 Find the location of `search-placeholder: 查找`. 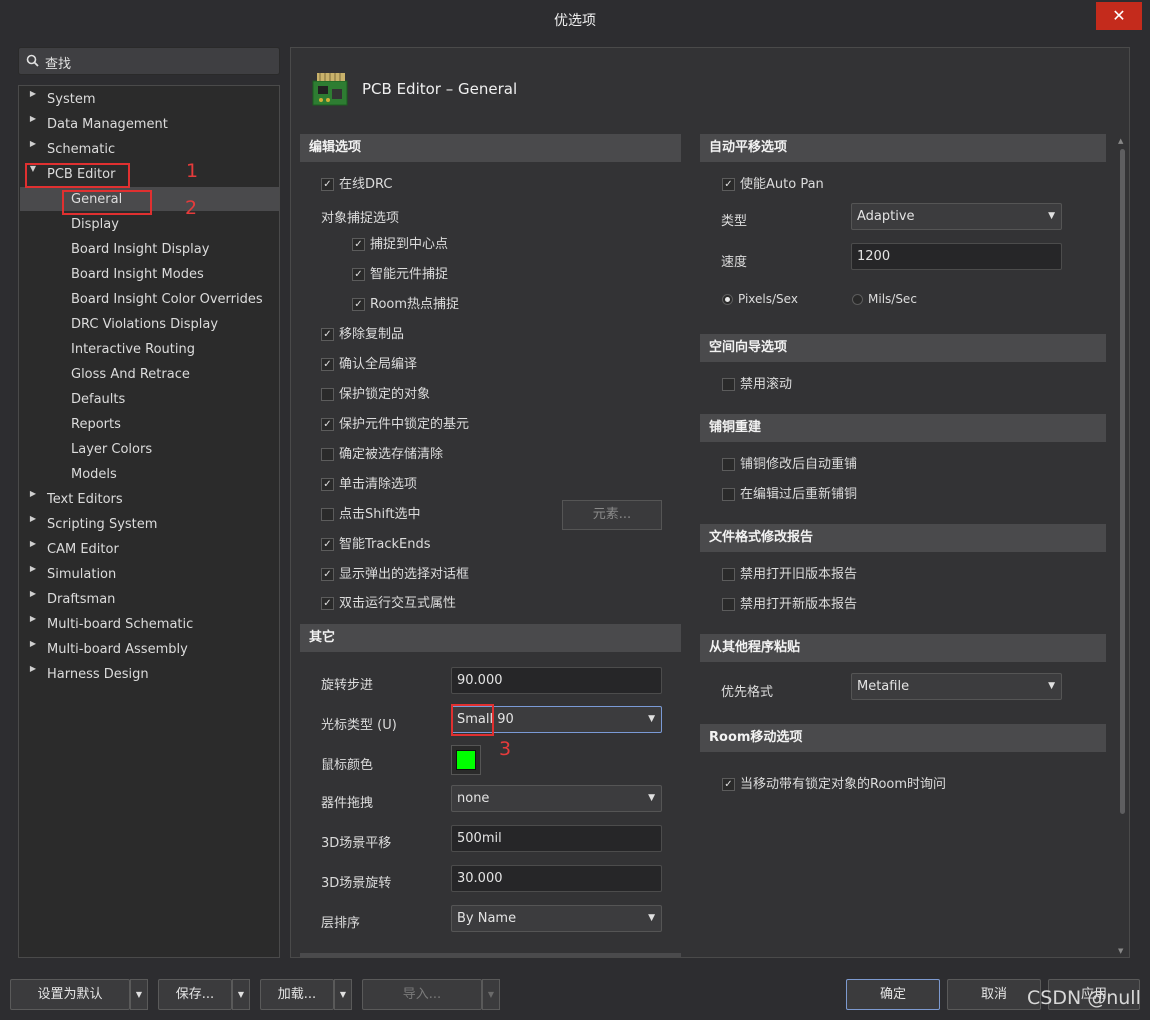

search-placeholder: 查找 is located at coordinates (58, 64).